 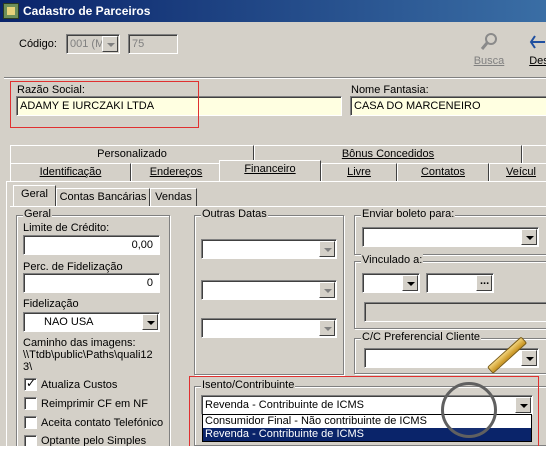 What do you see at coordinates (79, 385) in the screenshot?
I see `atualiza-custos-label: Atualiza Custos` at bounding box center [79, 385].